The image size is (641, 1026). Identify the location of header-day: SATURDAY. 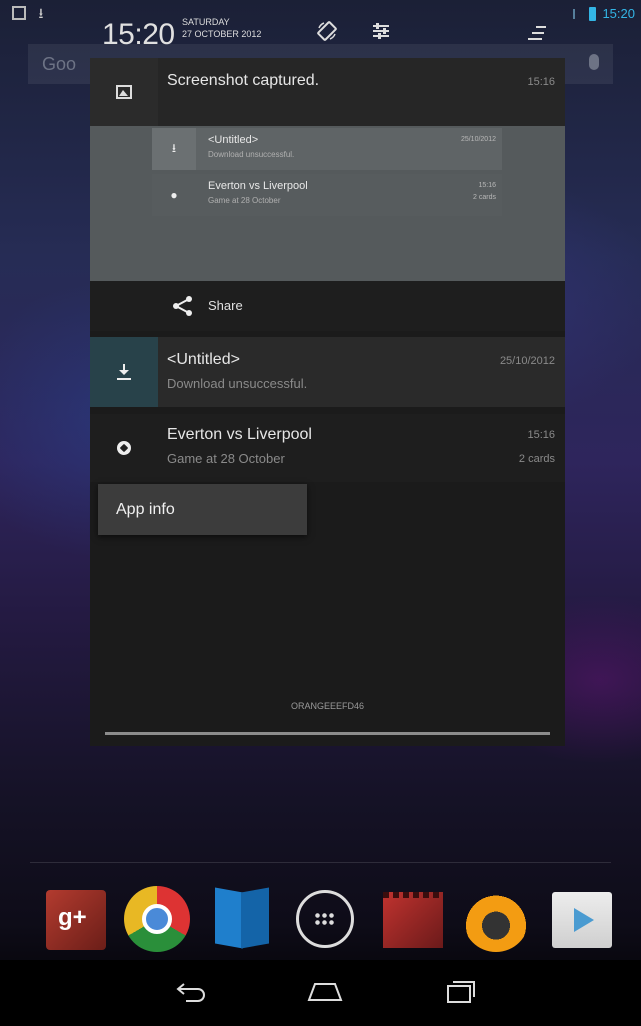
(206, 22).